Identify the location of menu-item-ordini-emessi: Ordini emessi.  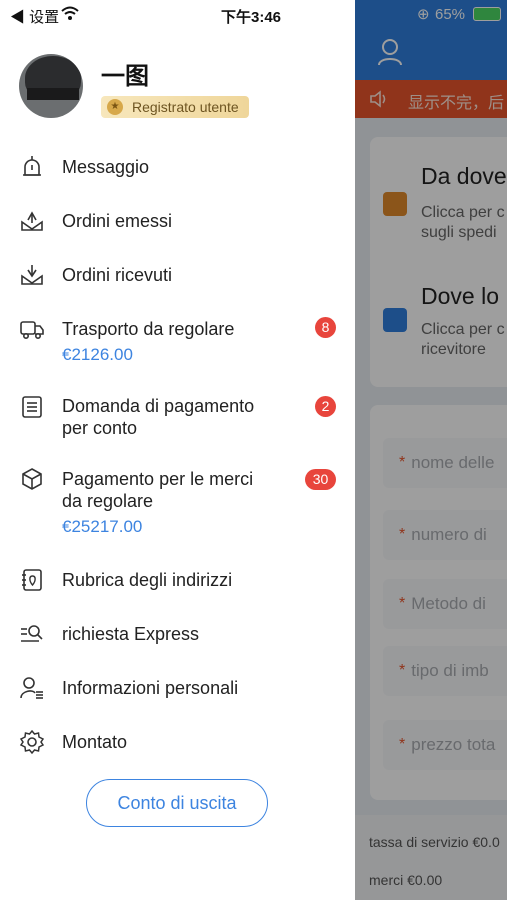
(177, 221).